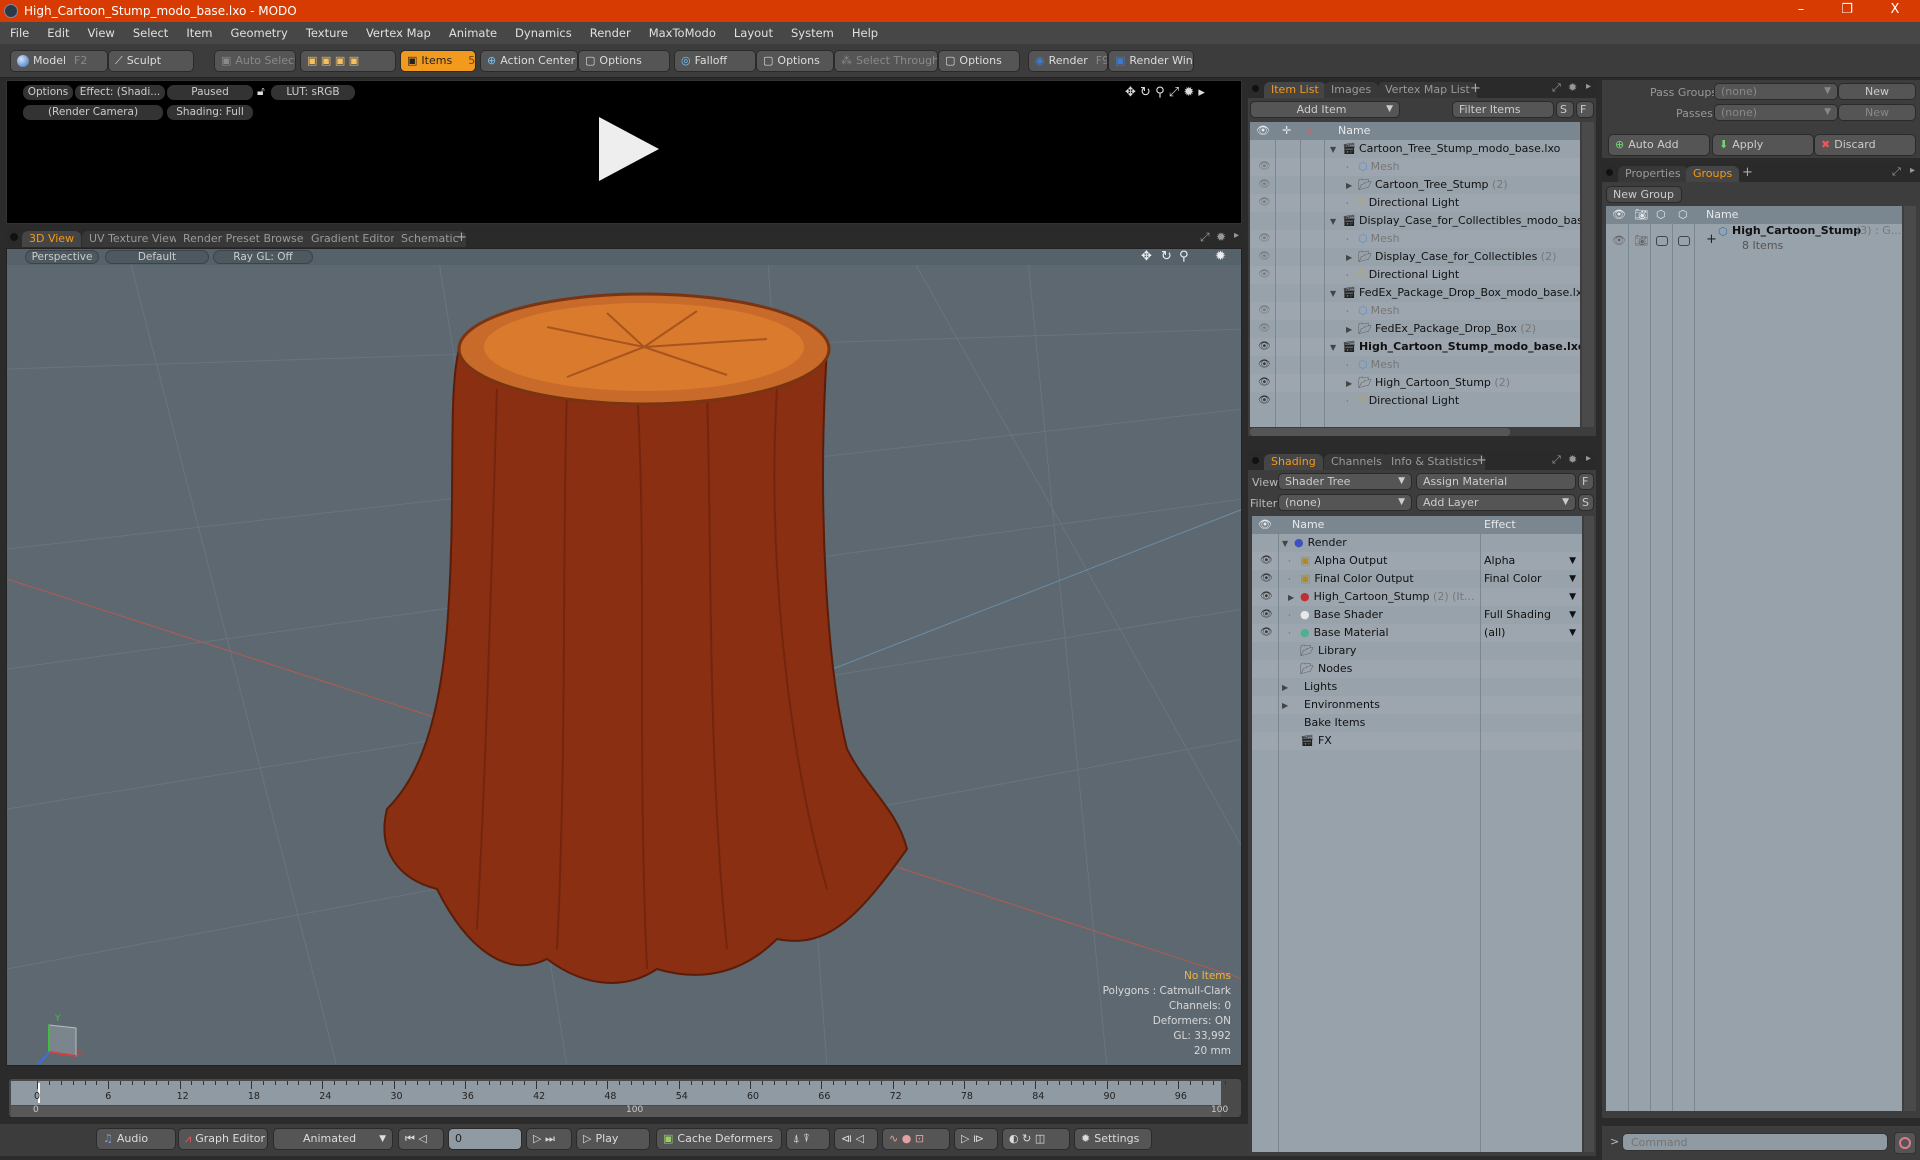 This screenshot has height=1160, width=1920. Describe the element at coordinates (1496, 481) in the screenshot. I see `assign-material-button: Assign Material` at that location.